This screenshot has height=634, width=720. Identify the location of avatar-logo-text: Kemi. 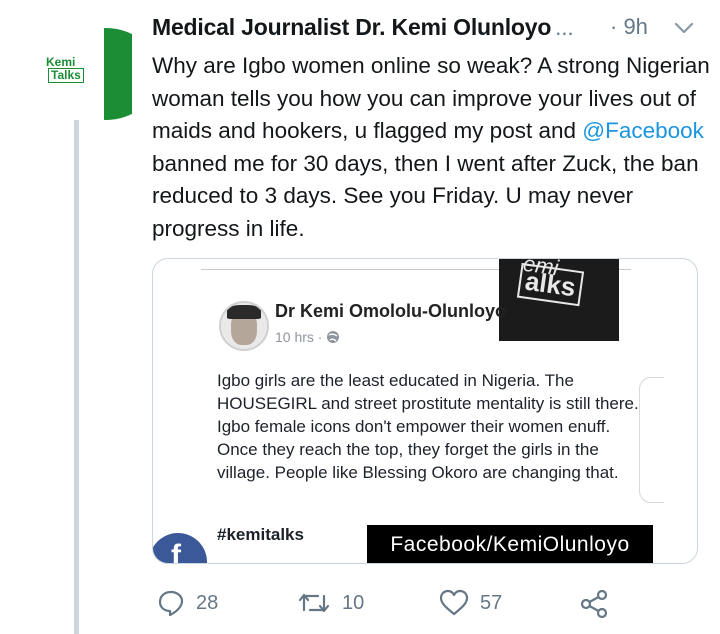
(61, 62).